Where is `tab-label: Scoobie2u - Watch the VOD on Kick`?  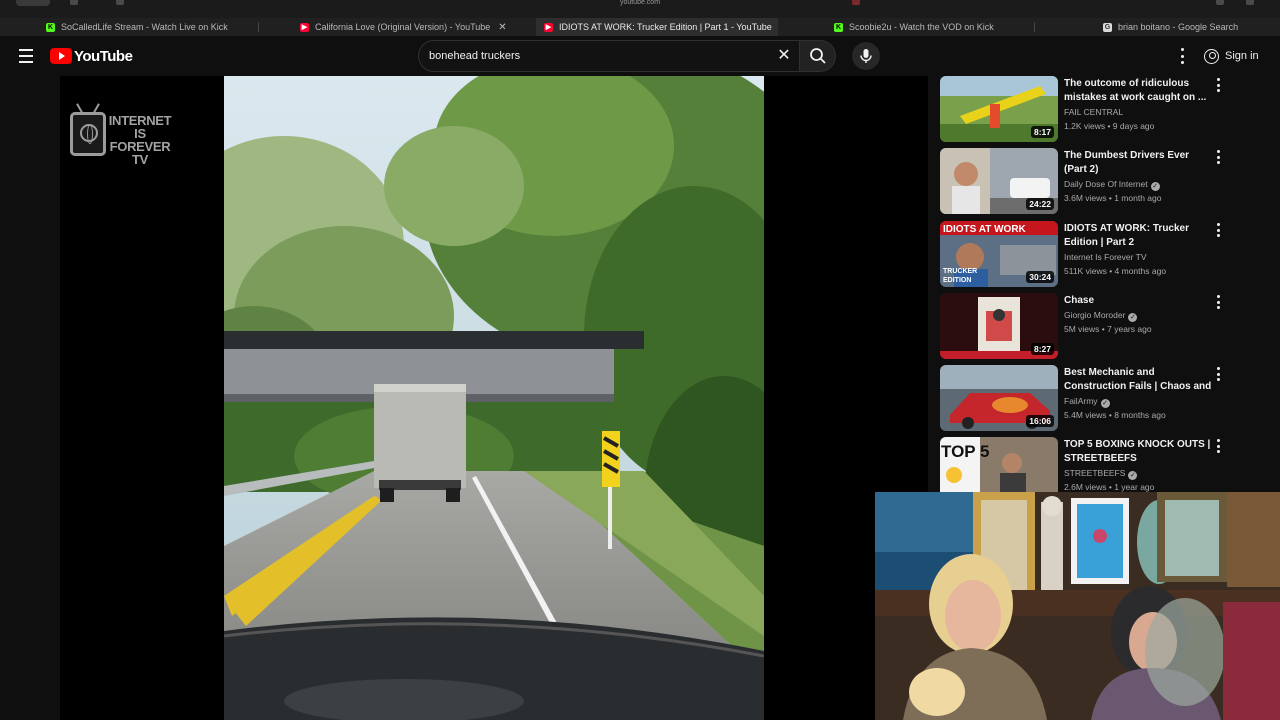
tab-label: Scoobie2u - Watch the VOD on Kick is located at coordinates (921, 27).